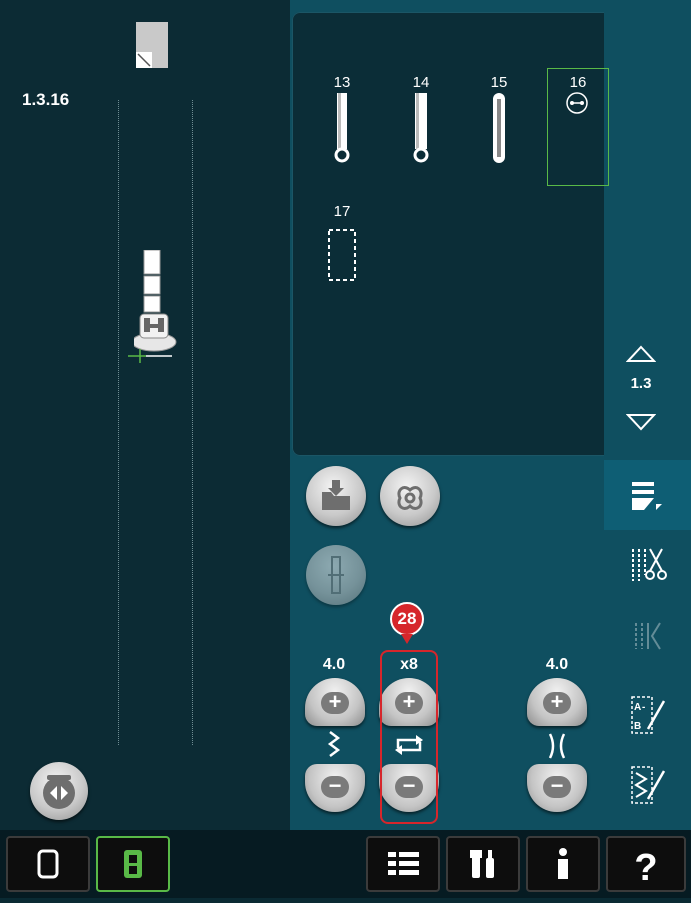  What do you see at coordinates (557, 664) in the screenshot?
I see `stitch-length-value: 4.0` at bounding box center [557, 664].